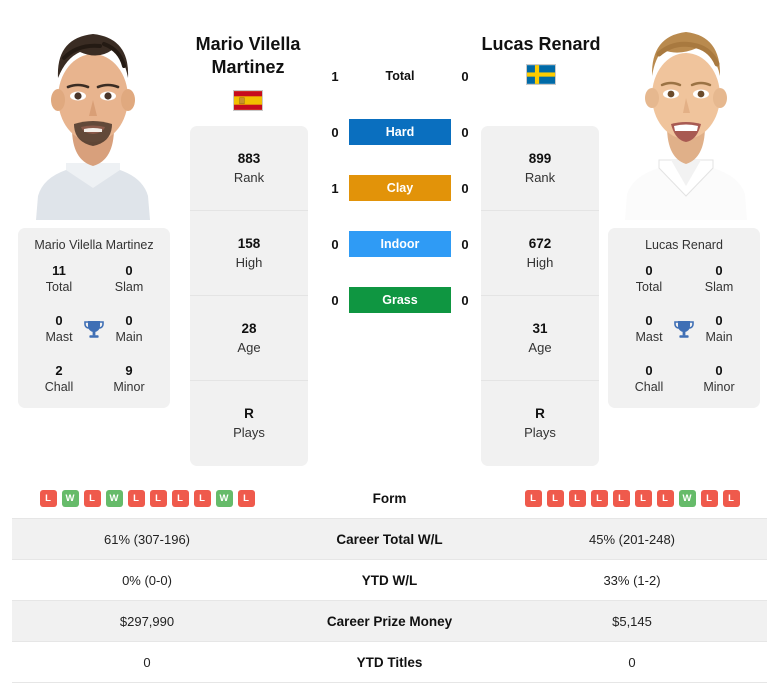  I want to click on h2h-row-total: 1 Total 0, so click(400, 76).